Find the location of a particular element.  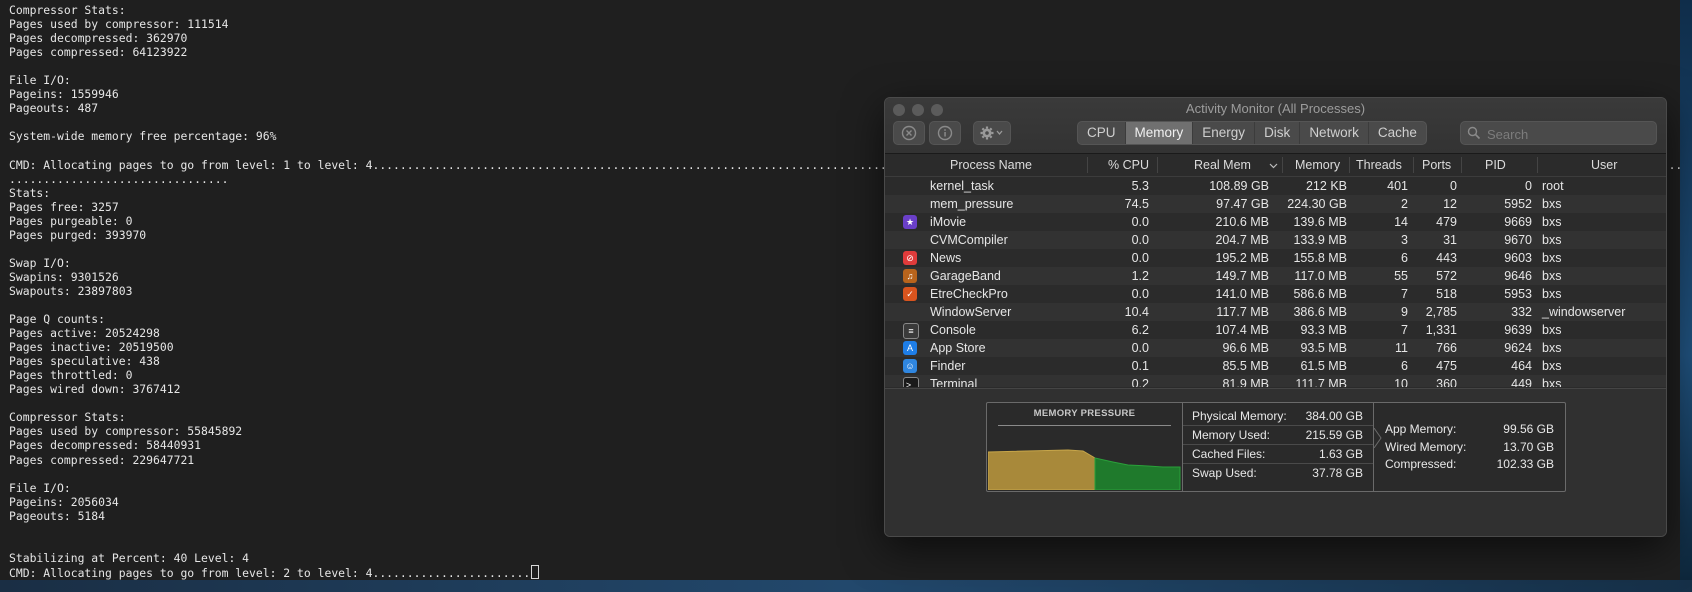

stop-process-button is located at coordinates (909, 133).